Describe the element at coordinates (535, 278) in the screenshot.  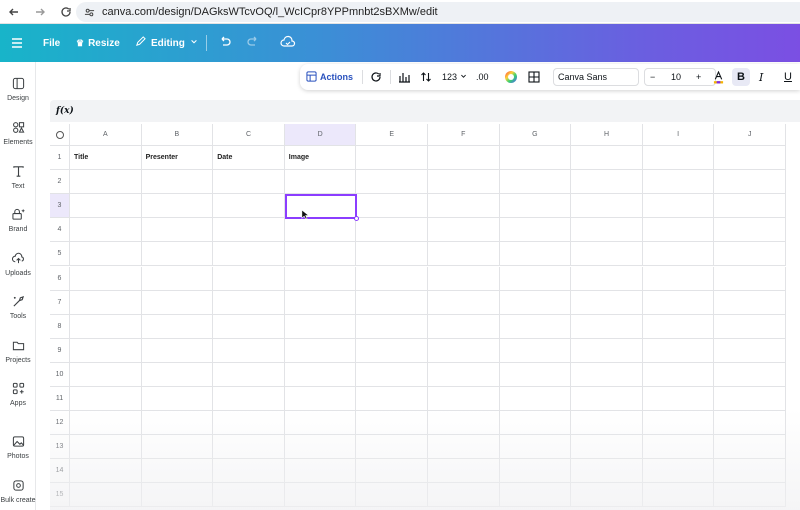
I see `cell-g6` at that location.